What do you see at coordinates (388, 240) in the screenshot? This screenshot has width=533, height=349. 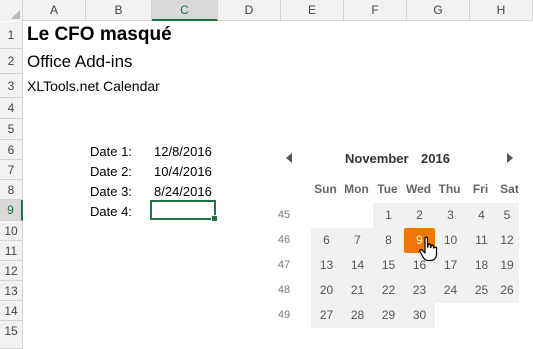 I see `calendar-day: 8` at bounding box center [388, 240].